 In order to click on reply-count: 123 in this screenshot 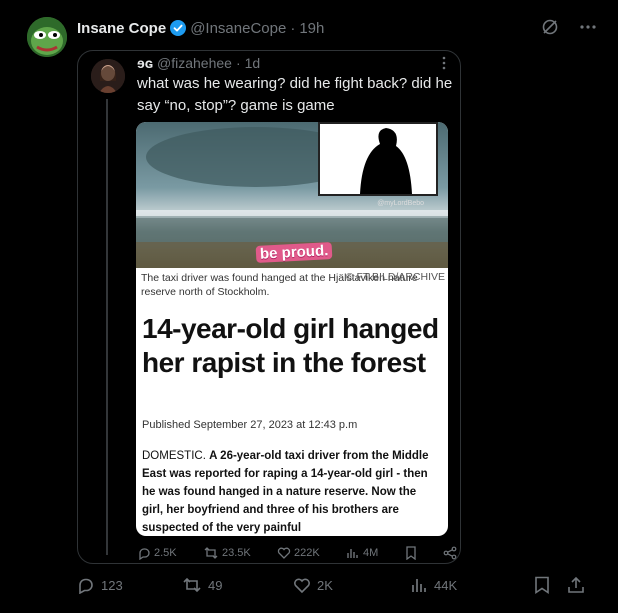, I will do `click(112, 585)`.